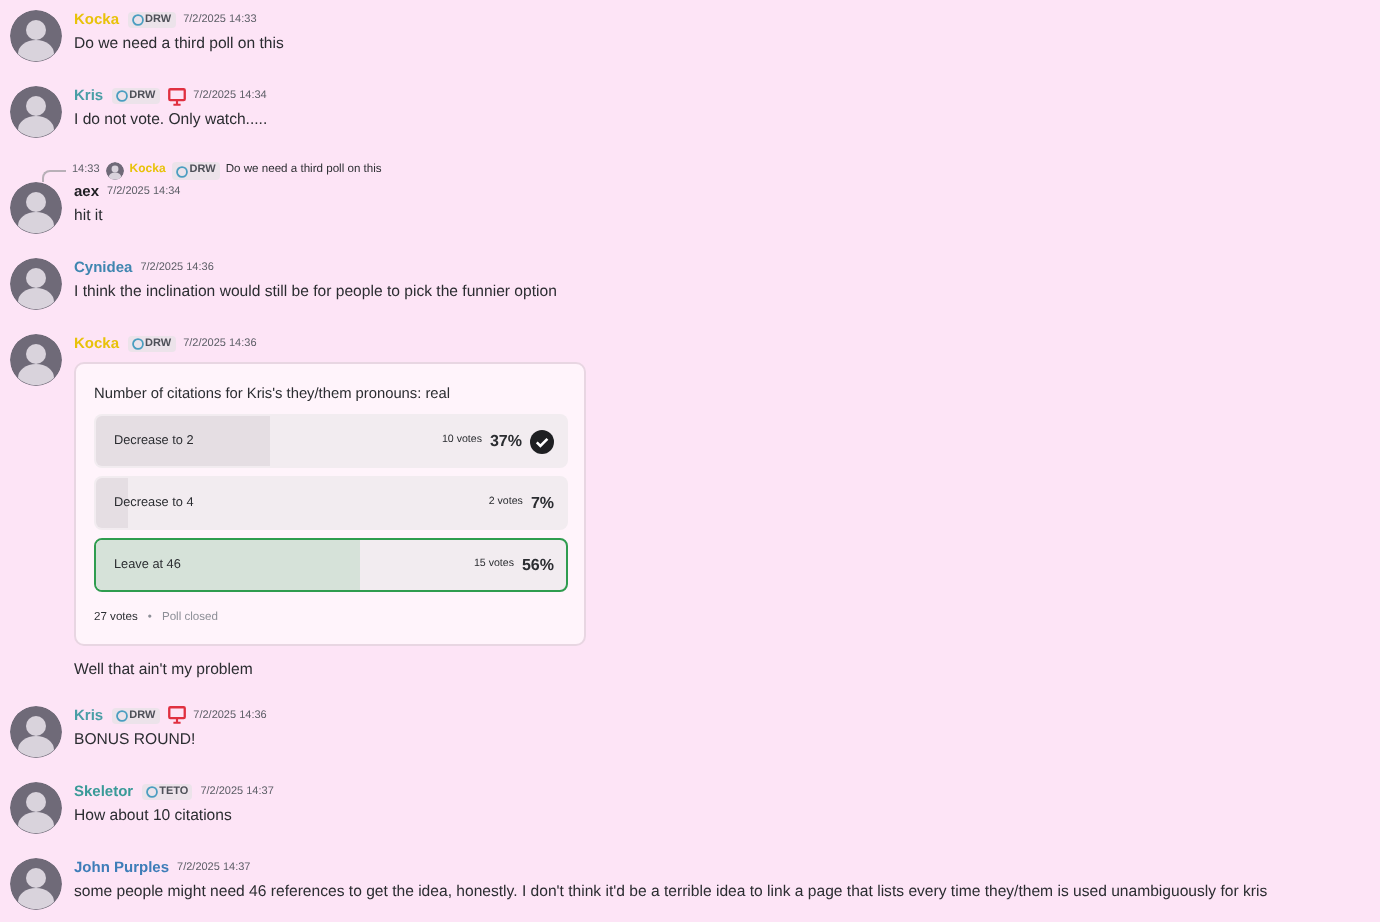 The width and height of the screenshot is (1380, 922). I want to click on vote-percent: 56%, so click(537, 565).